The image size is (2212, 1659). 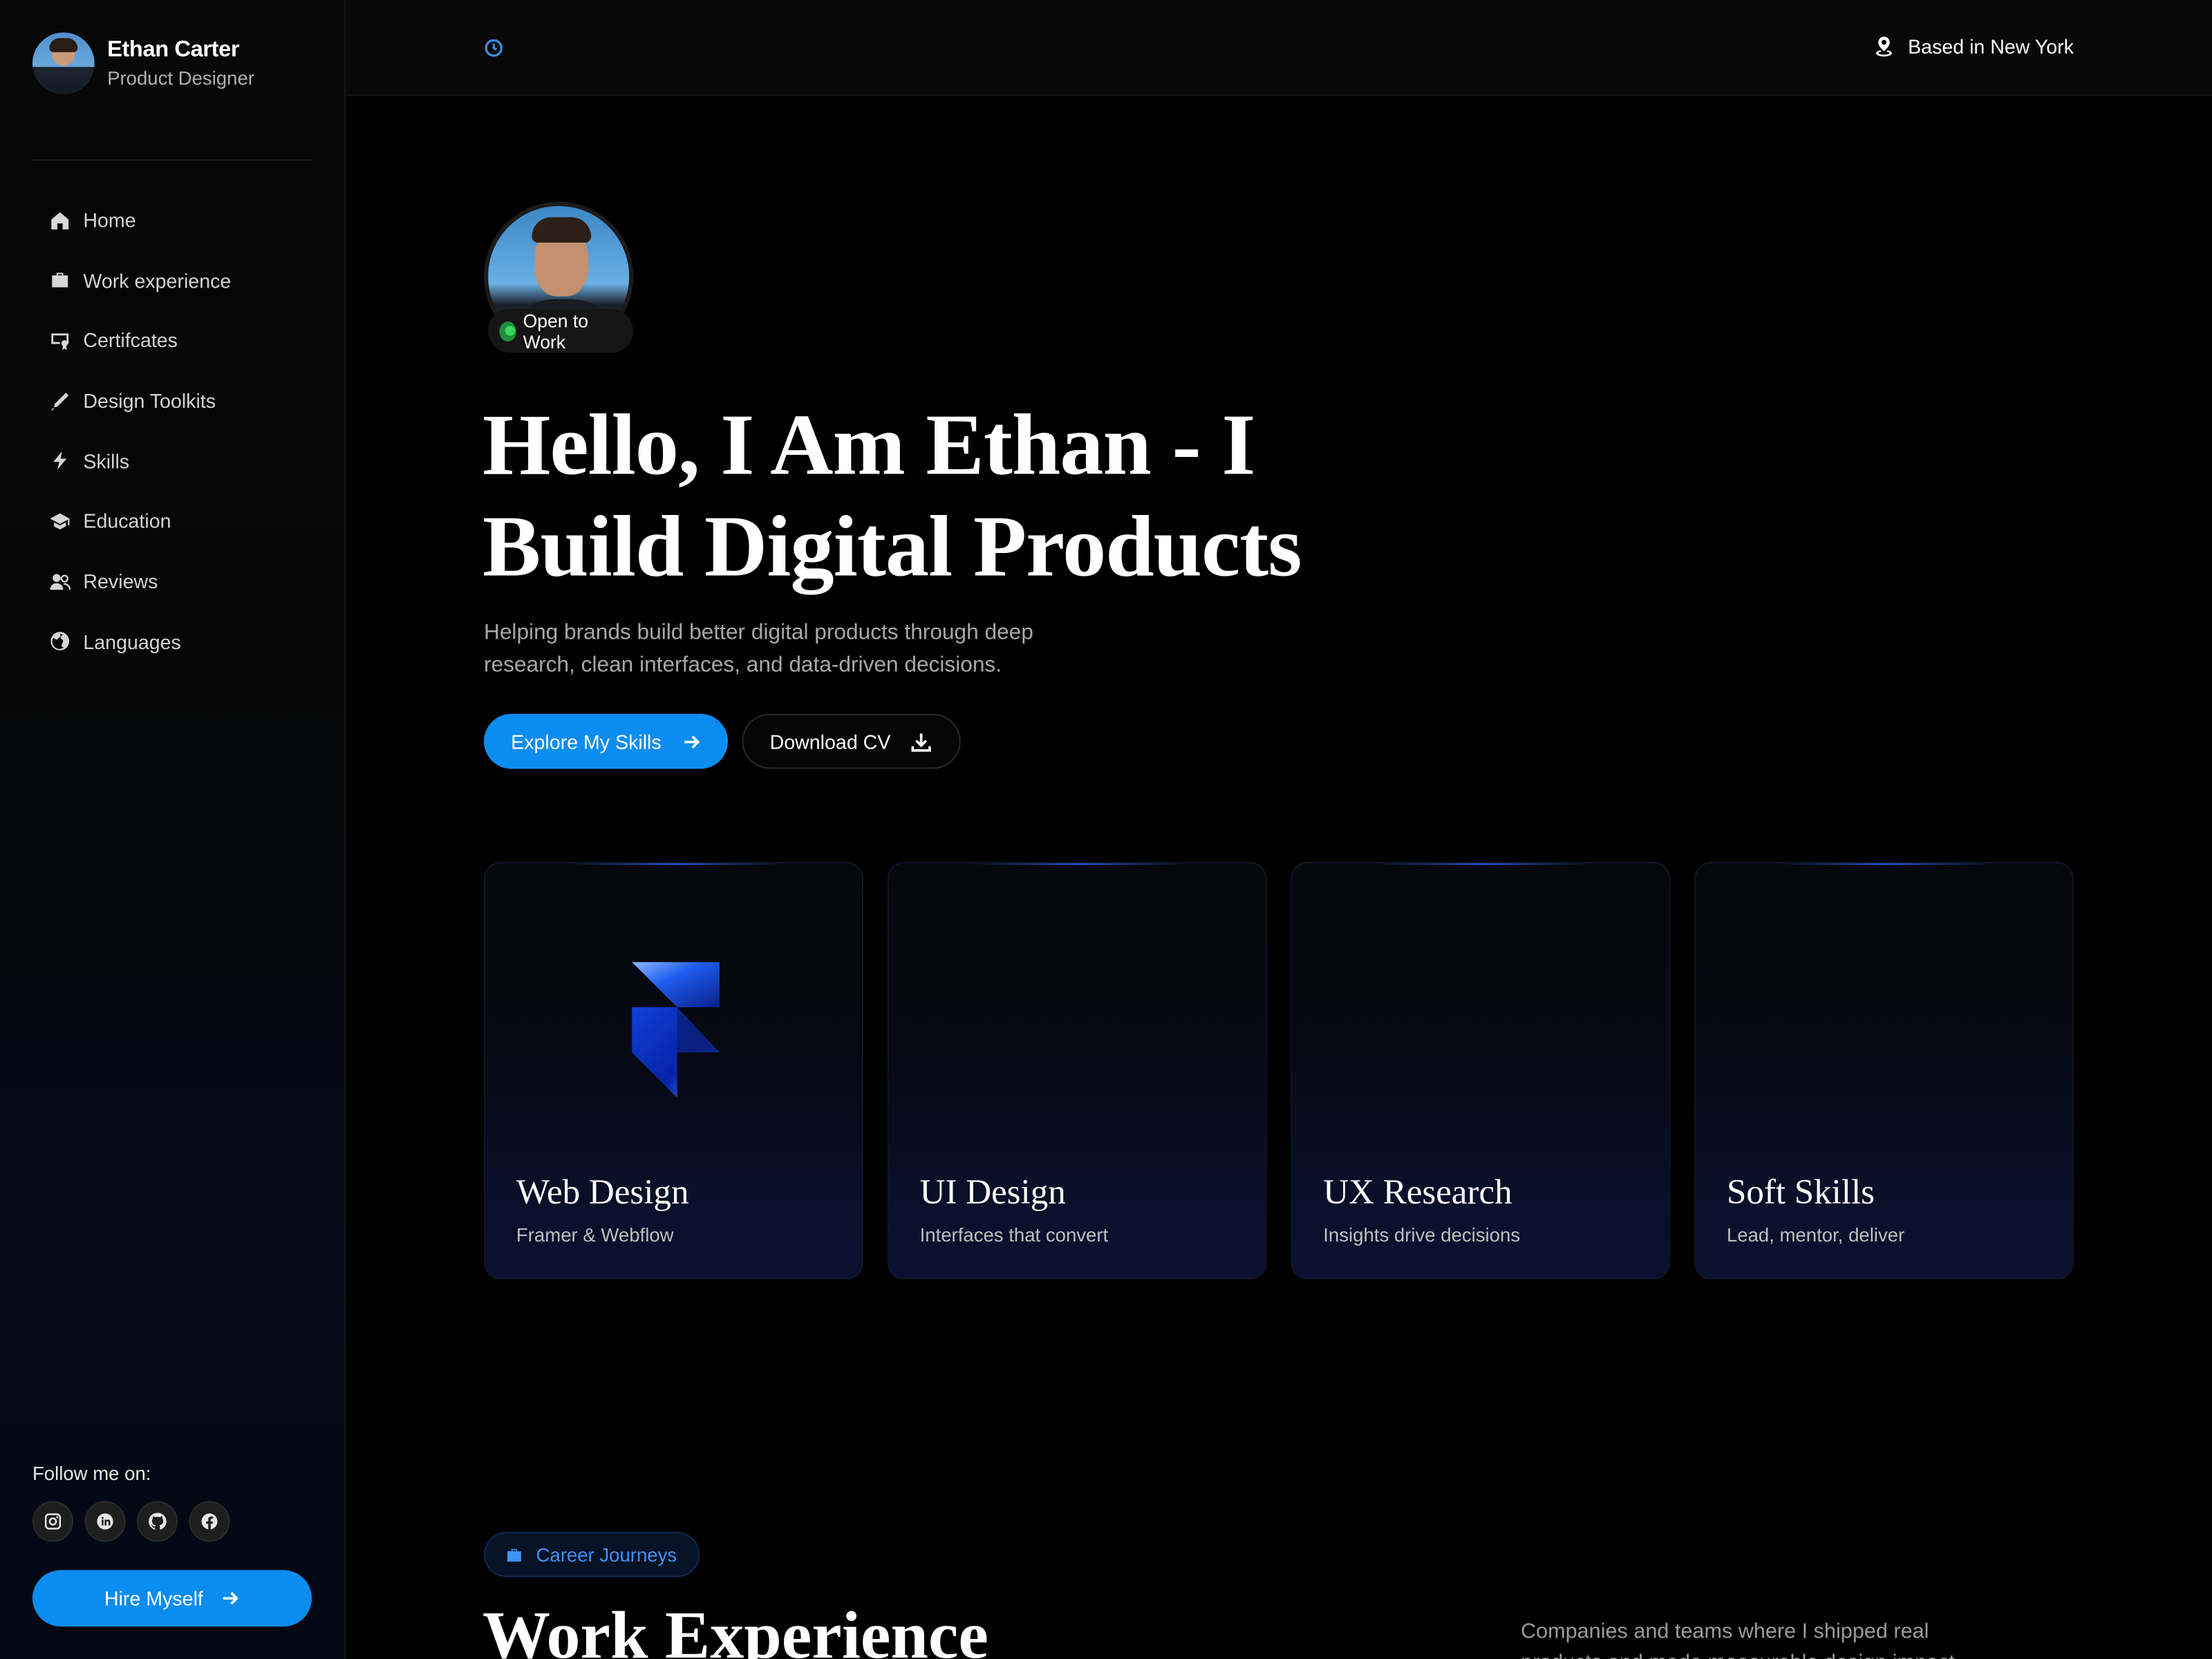 I want to click on skill-card-web-design: Web Design Framer & Webflow, so click(x=673, y=1070).